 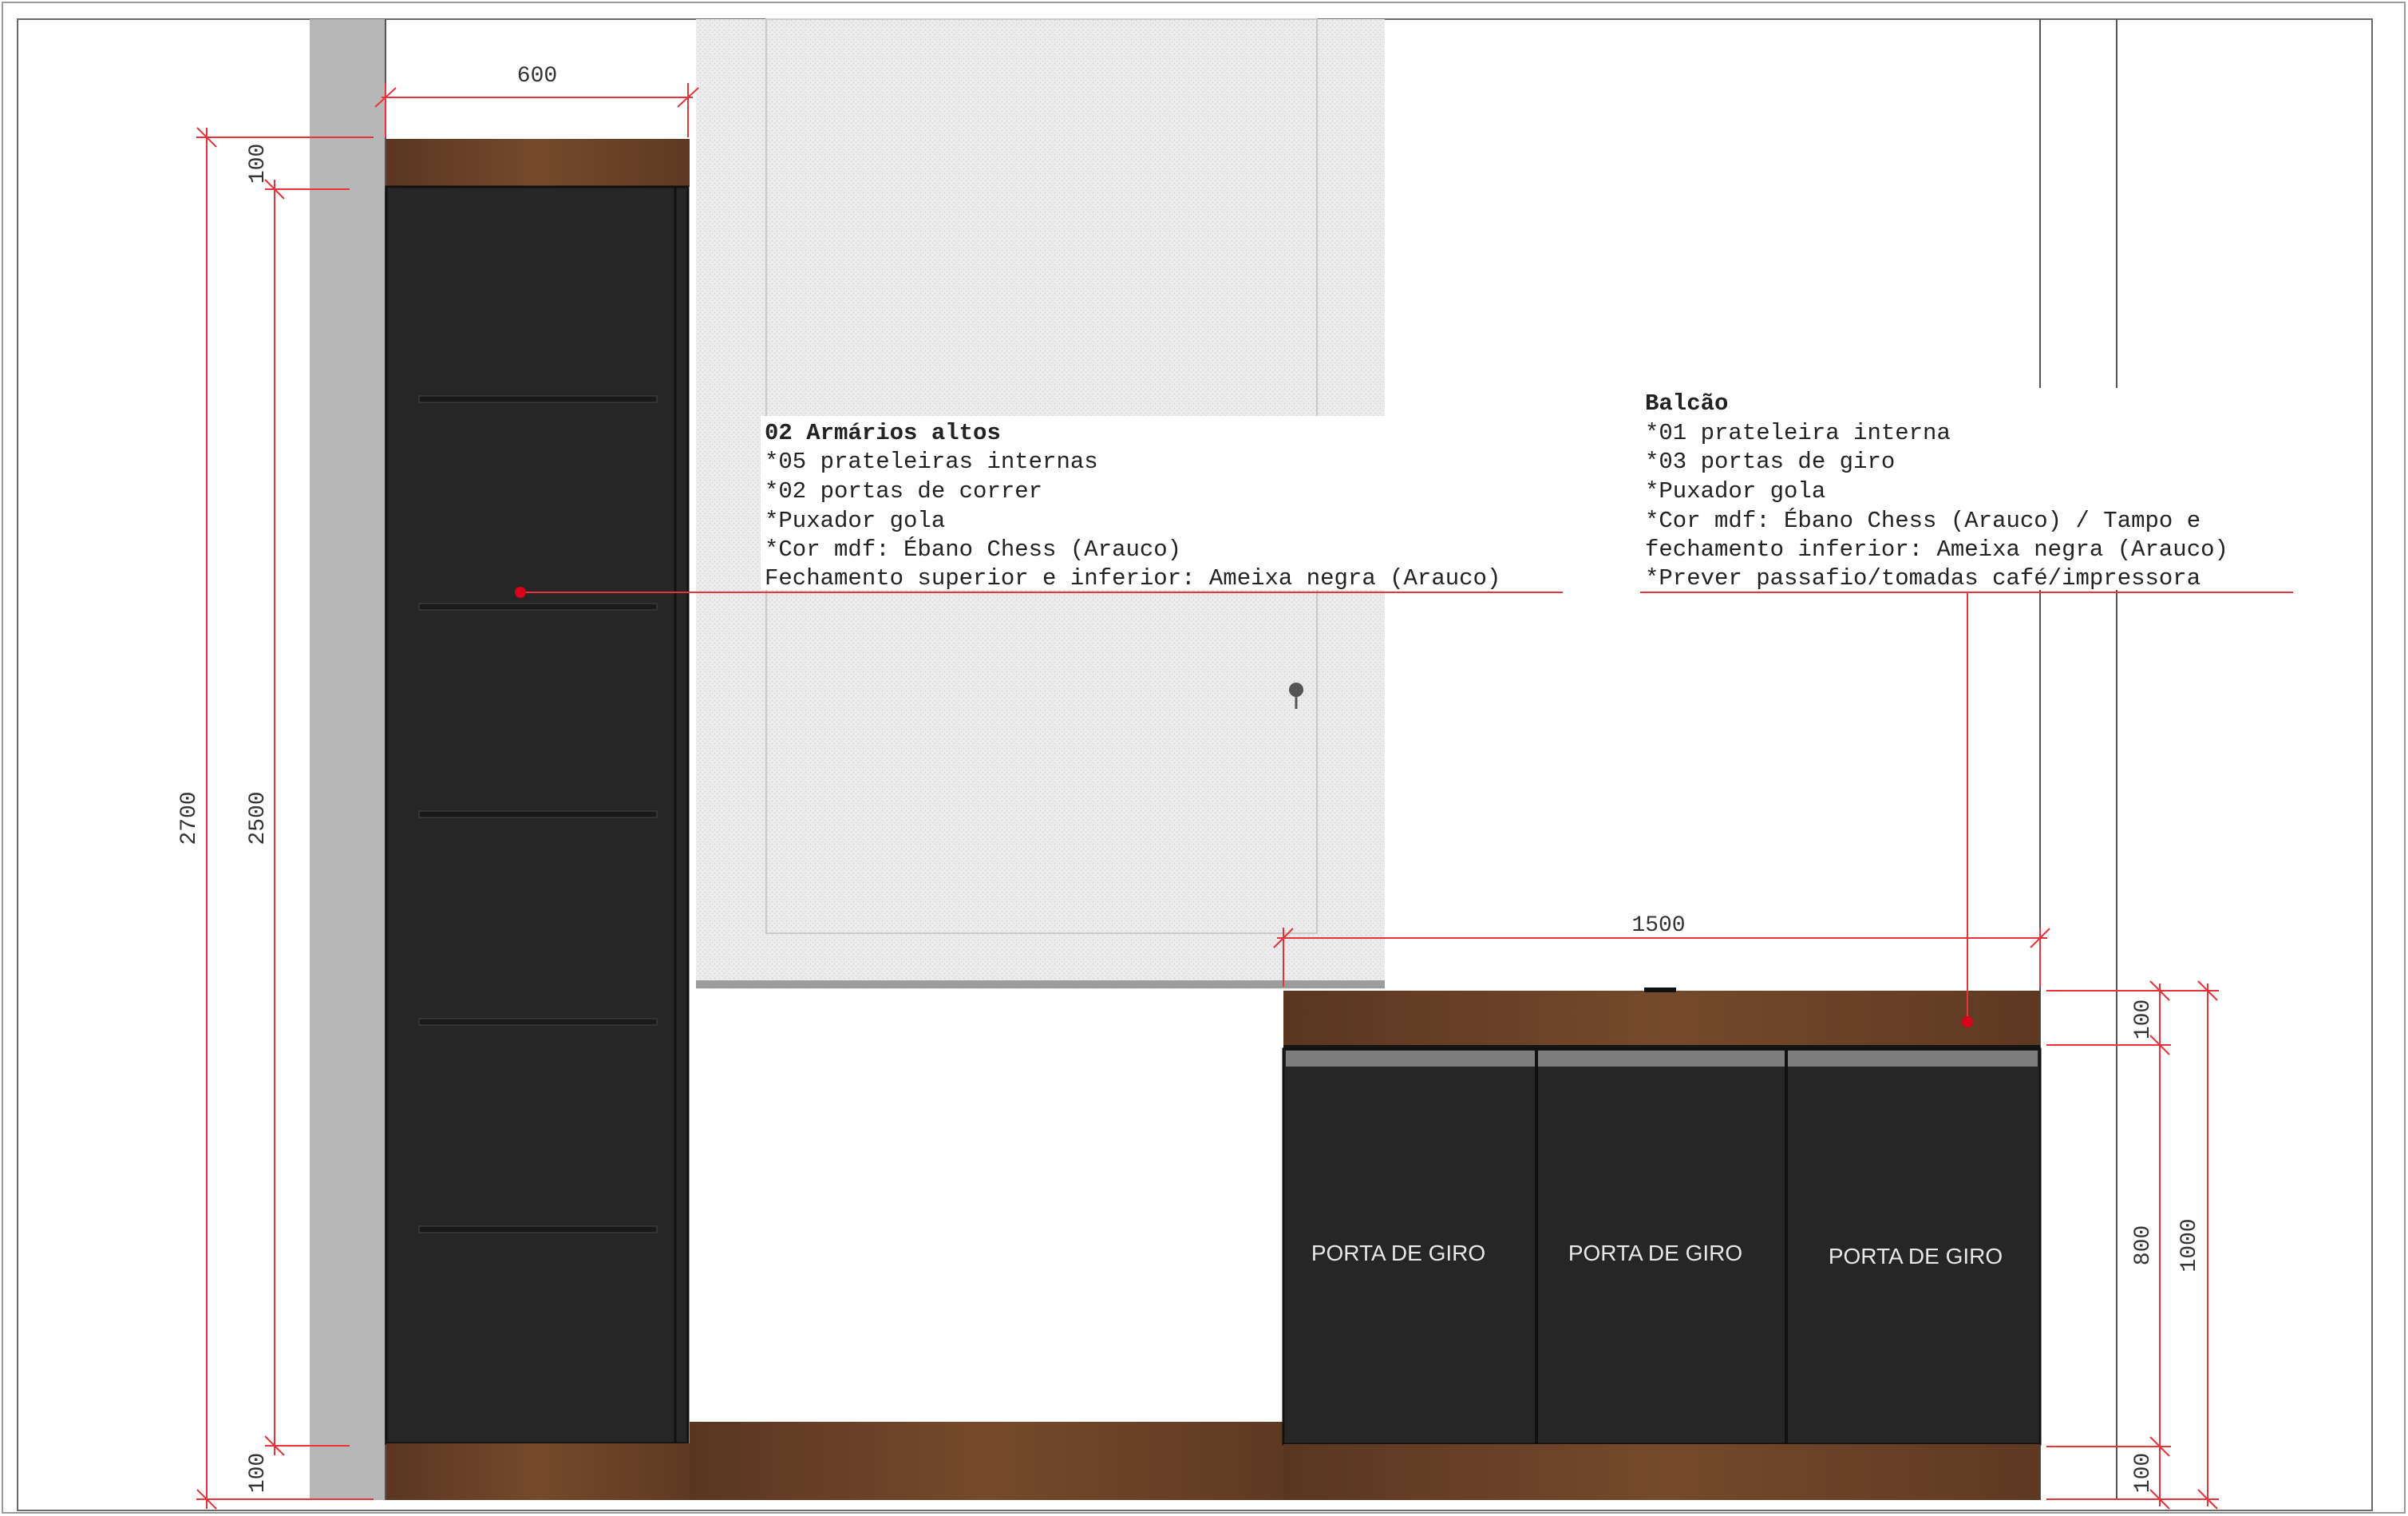 I want to click on dim-100-counter-base: 100, so click(x=2143, y=1473).